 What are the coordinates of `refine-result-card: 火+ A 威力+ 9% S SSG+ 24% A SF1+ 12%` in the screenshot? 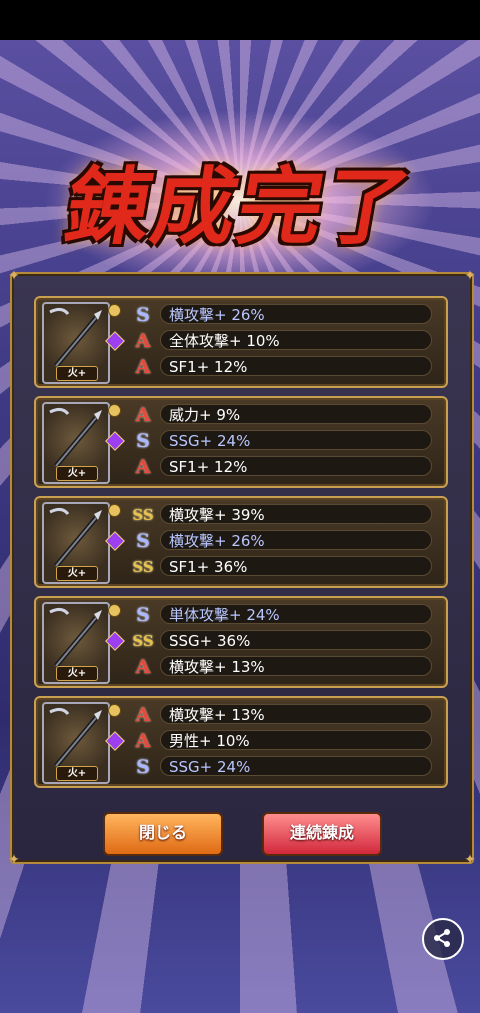 It's located at (241, 442).